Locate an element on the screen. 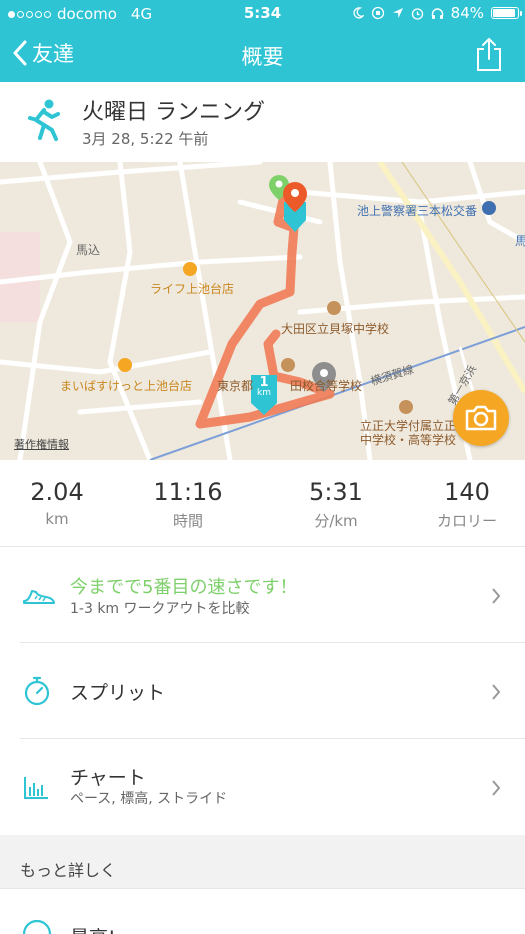 The width and height of the screenshot is (525, 934). map-label-tokyo: 東京都 is located at coordinates (235, 386).